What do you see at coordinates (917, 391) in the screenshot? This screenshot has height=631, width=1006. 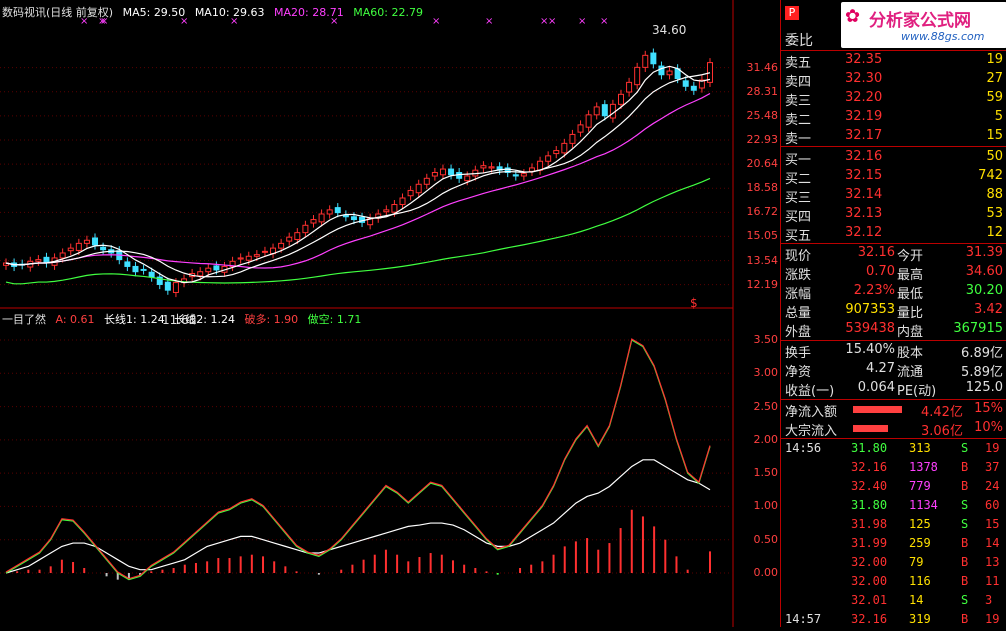 I see `stat-label: PE(动)` at bounding box center [917, 391].